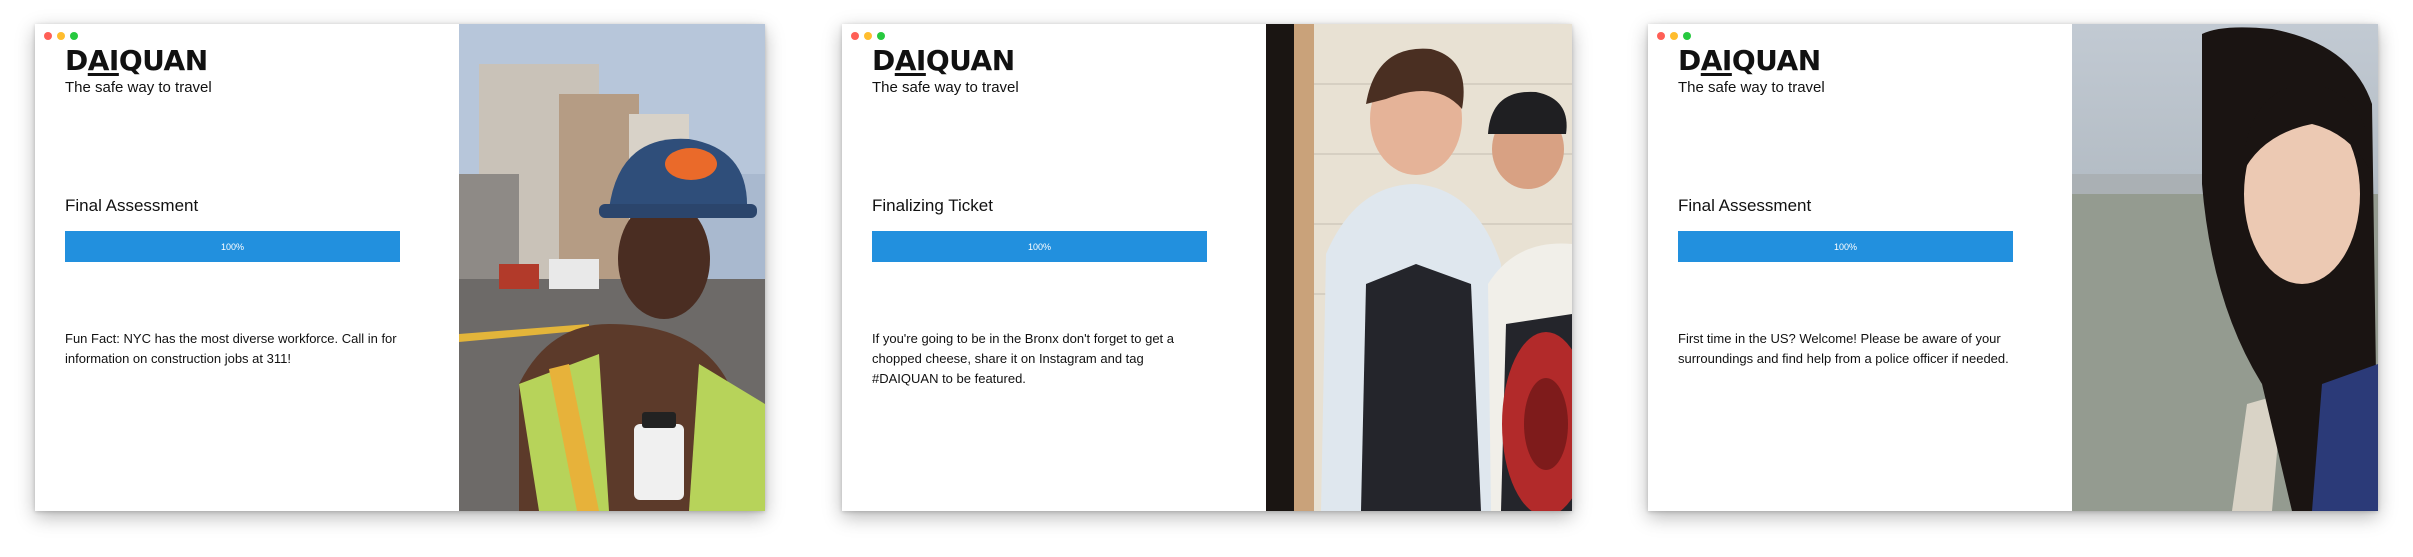  Describe the element at coordinates (2225, 267) in the screenshot. I see `traveler-photo` at that location.